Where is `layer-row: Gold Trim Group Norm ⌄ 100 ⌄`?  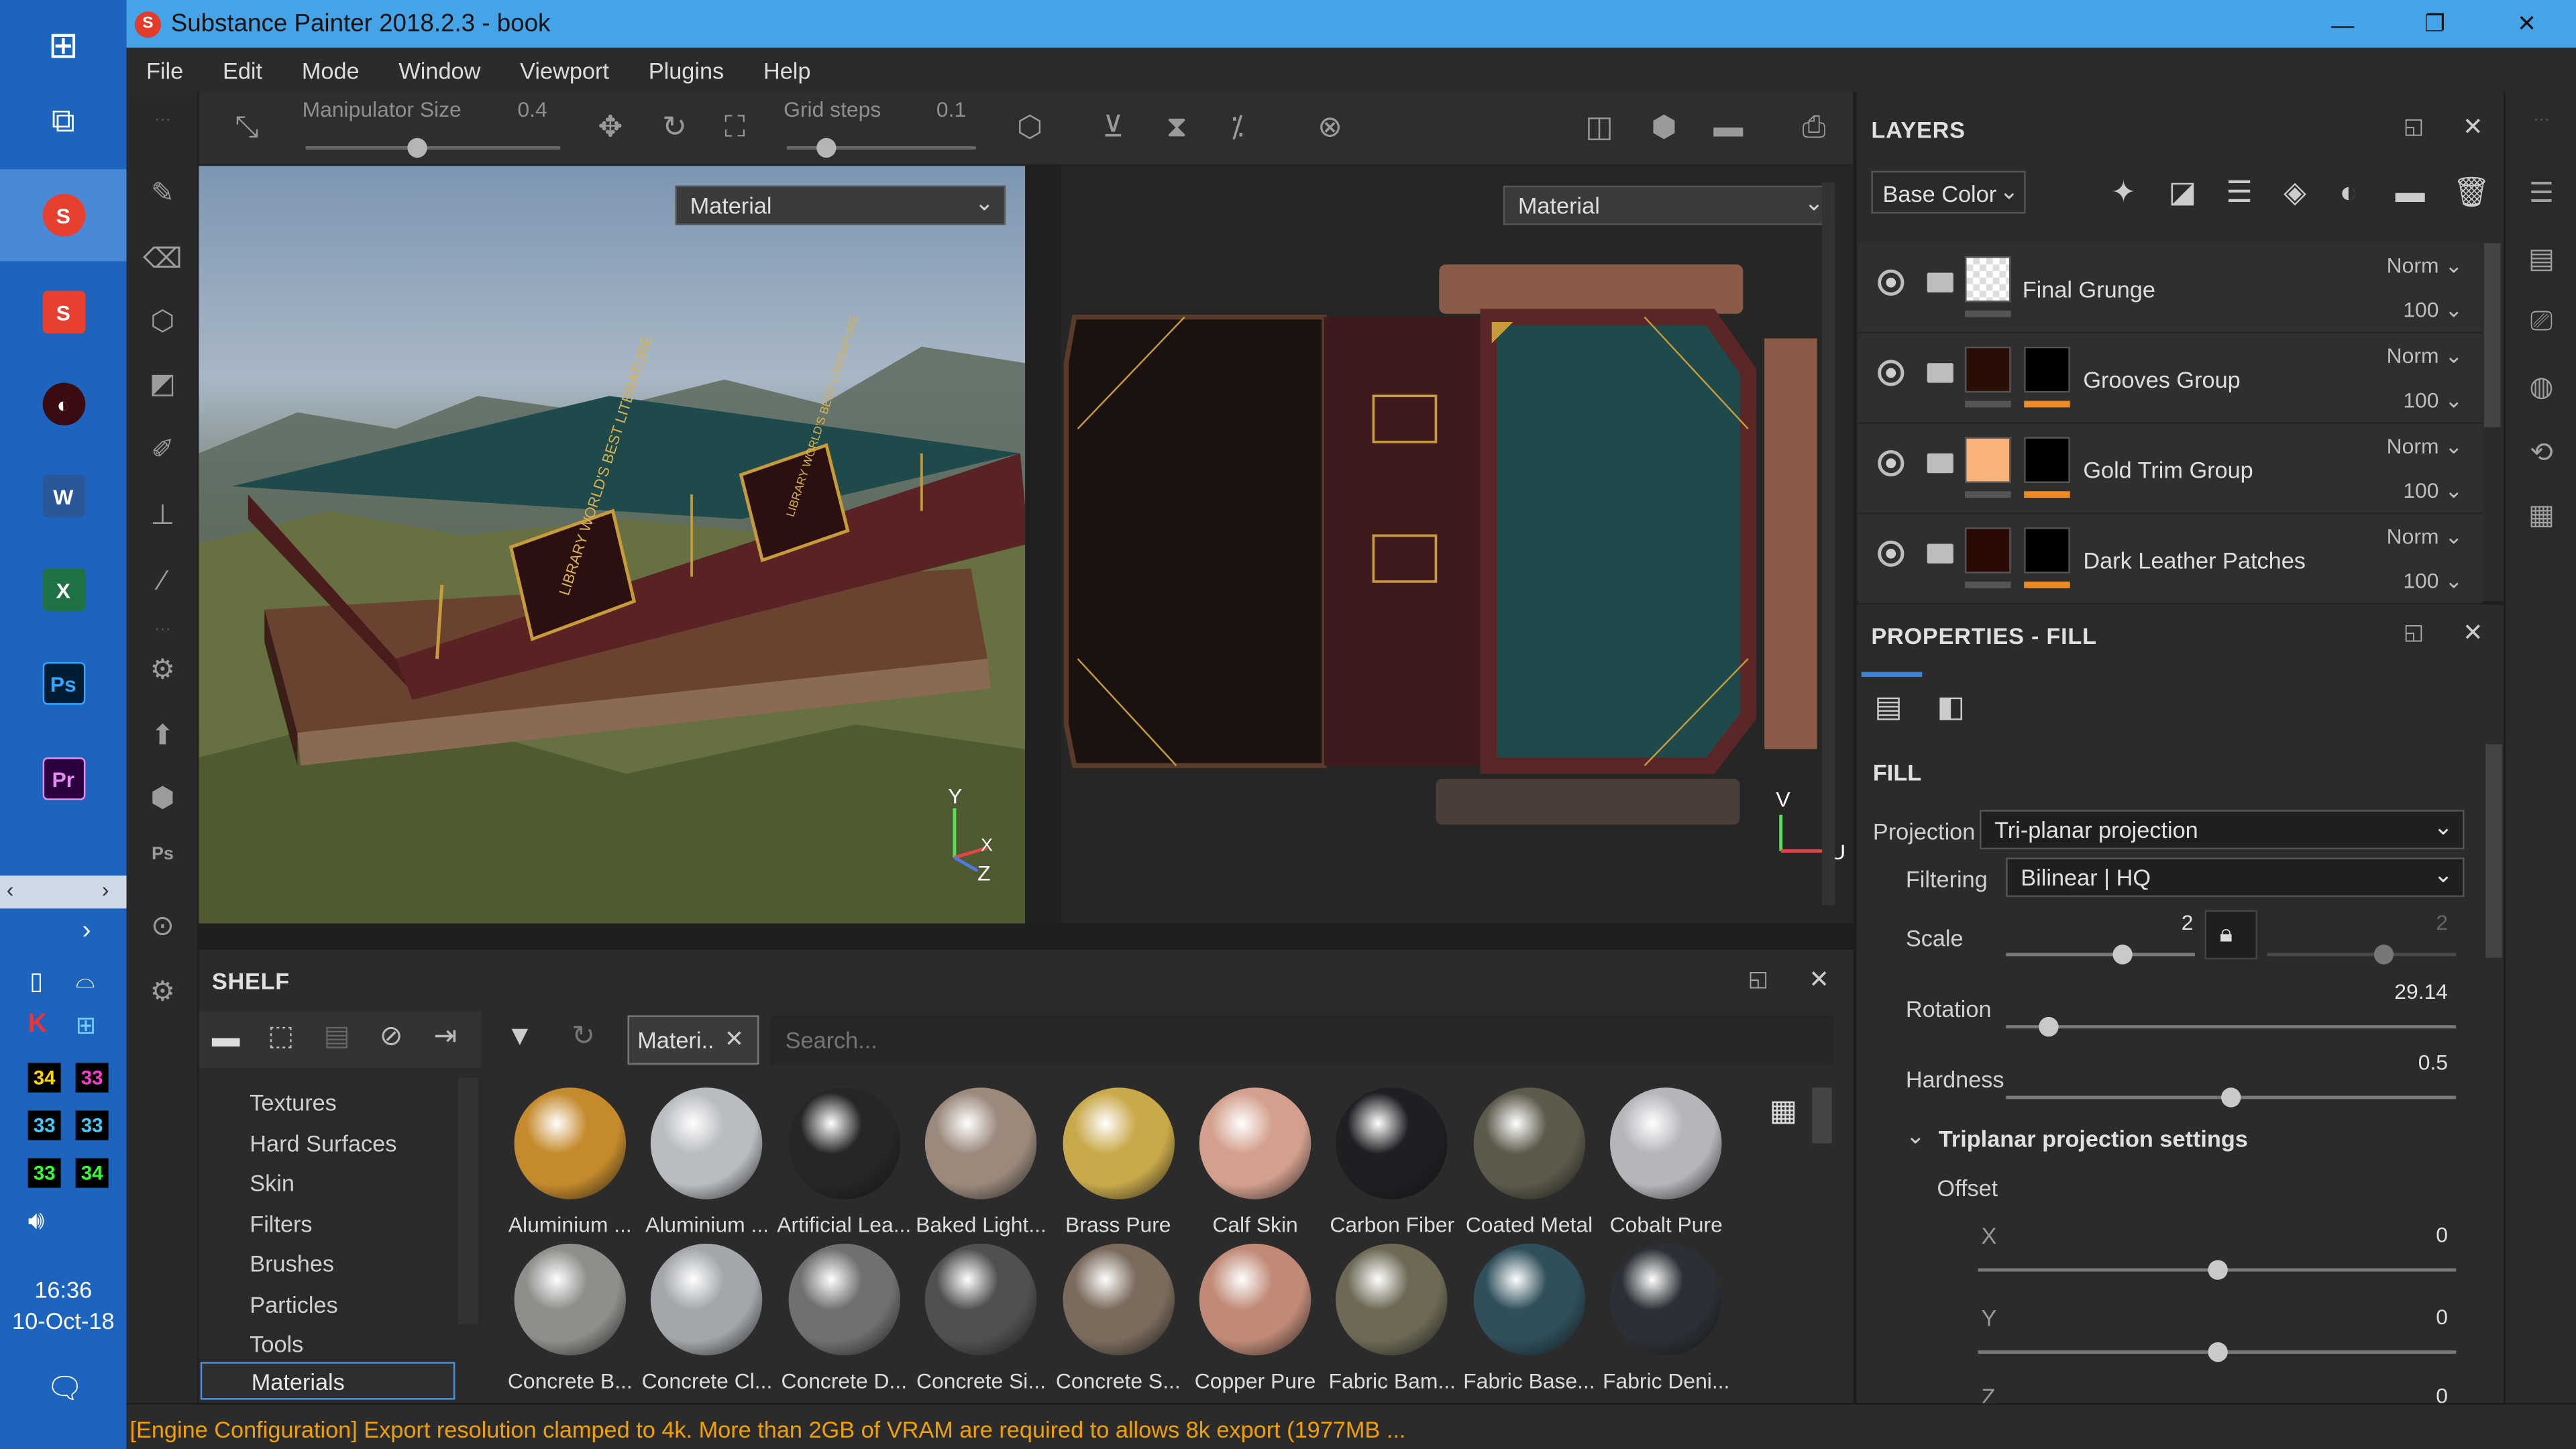 layer-row: Gold Trim Group Norm ⌄ 100 ⌄ is located at coordinates (2170, 469).